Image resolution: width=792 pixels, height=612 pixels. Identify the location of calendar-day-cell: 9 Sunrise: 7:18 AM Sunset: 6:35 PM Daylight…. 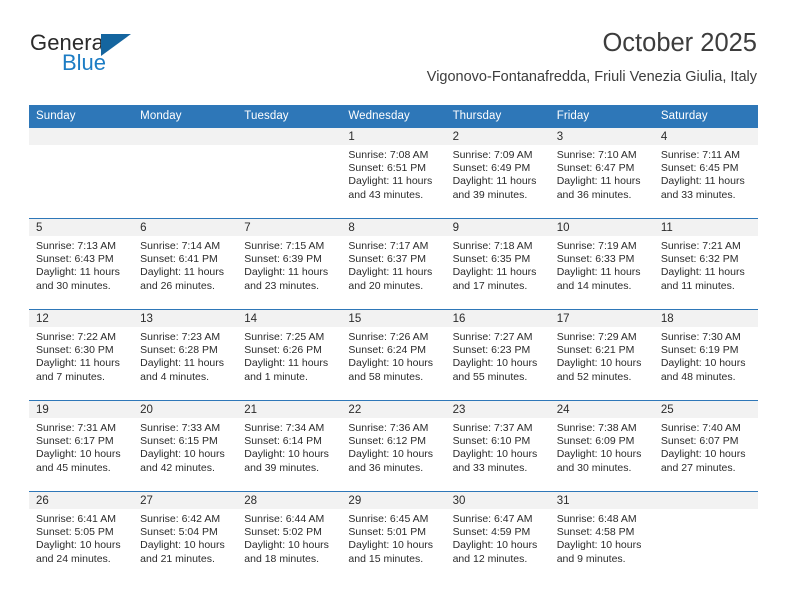
(497, 264).